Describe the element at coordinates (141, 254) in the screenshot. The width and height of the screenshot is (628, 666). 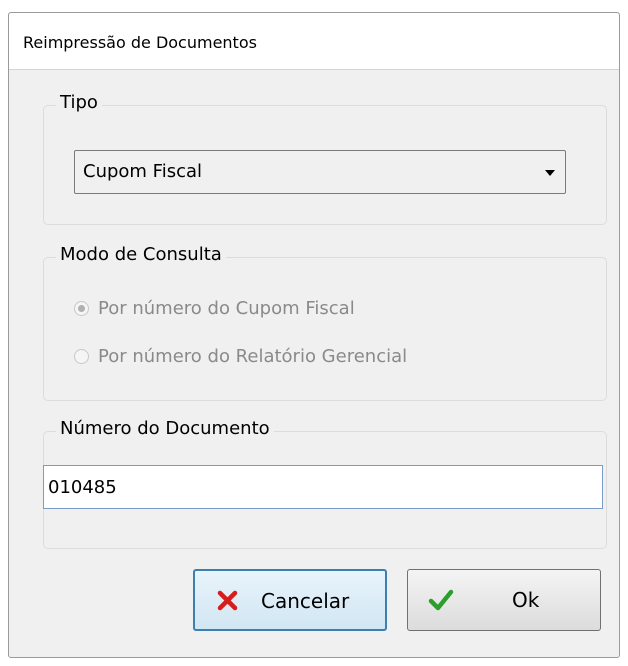
I see `modo-consulta-legend: Modo de Consulta` at that location.